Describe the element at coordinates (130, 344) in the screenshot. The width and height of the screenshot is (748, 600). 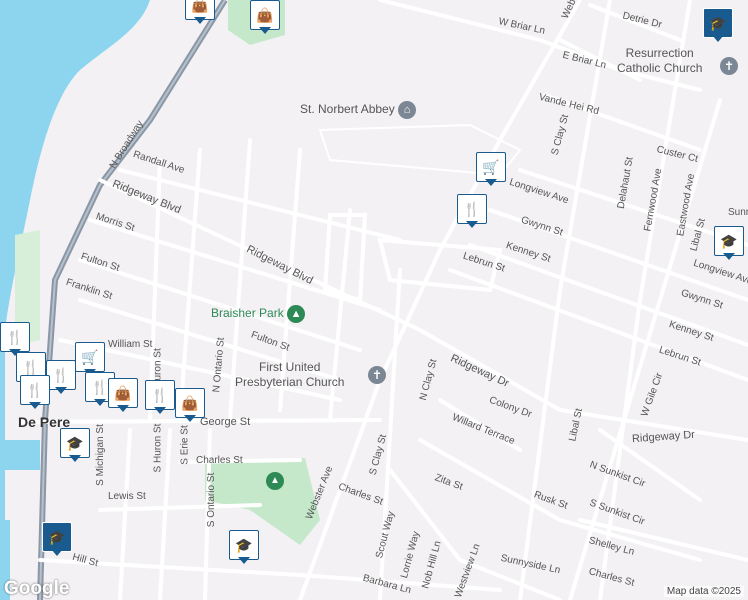
I see `street-label: William St` at that location.